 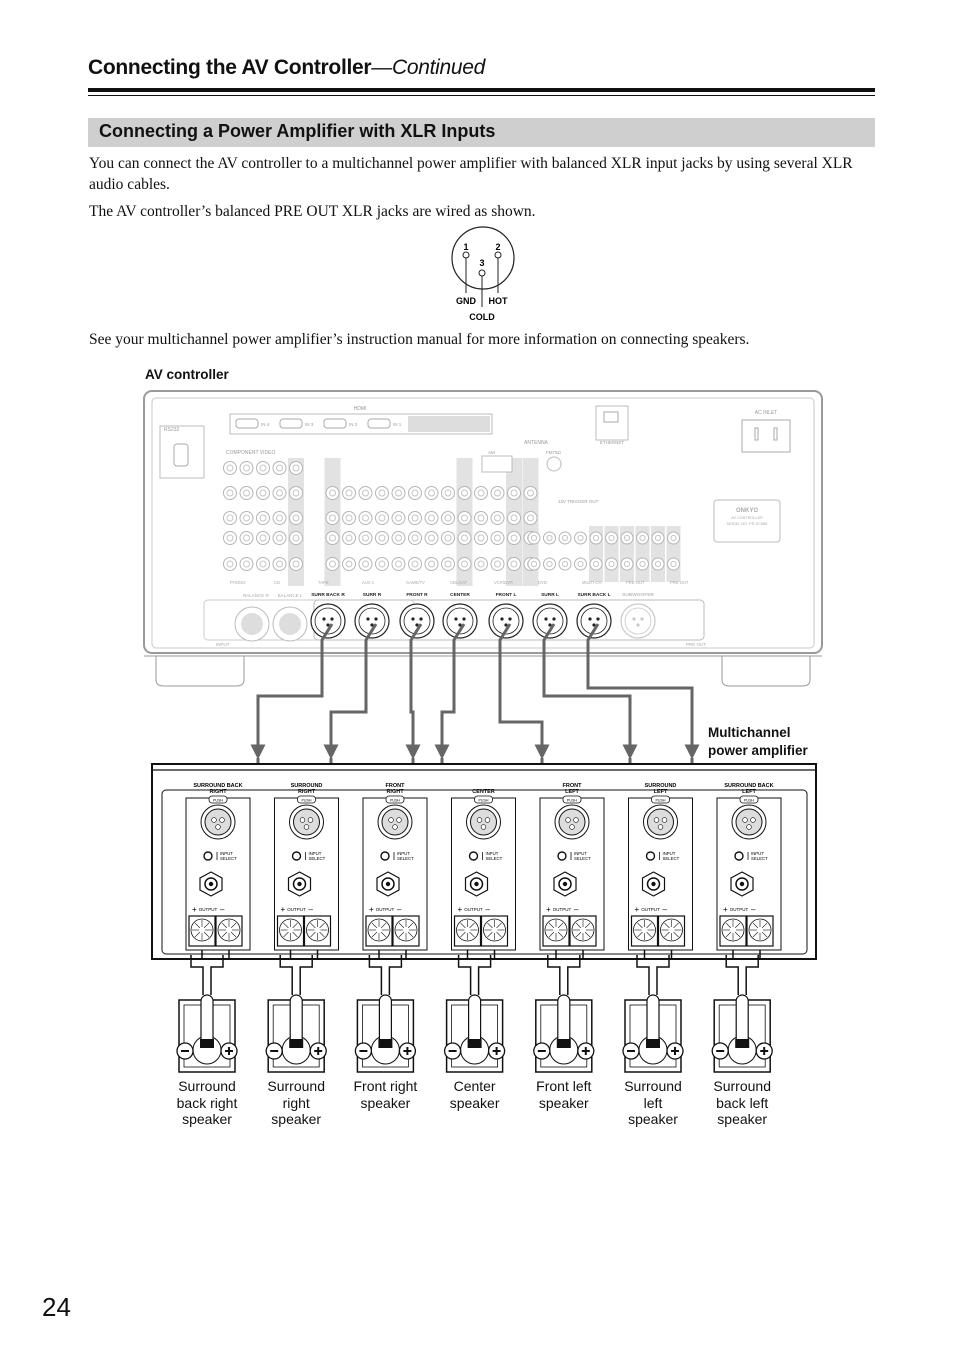 What do you see at coordinates (265, 424) in the screenshot?
I see `hdmi-port-label: IN 4` at bounding box center [265, 424].